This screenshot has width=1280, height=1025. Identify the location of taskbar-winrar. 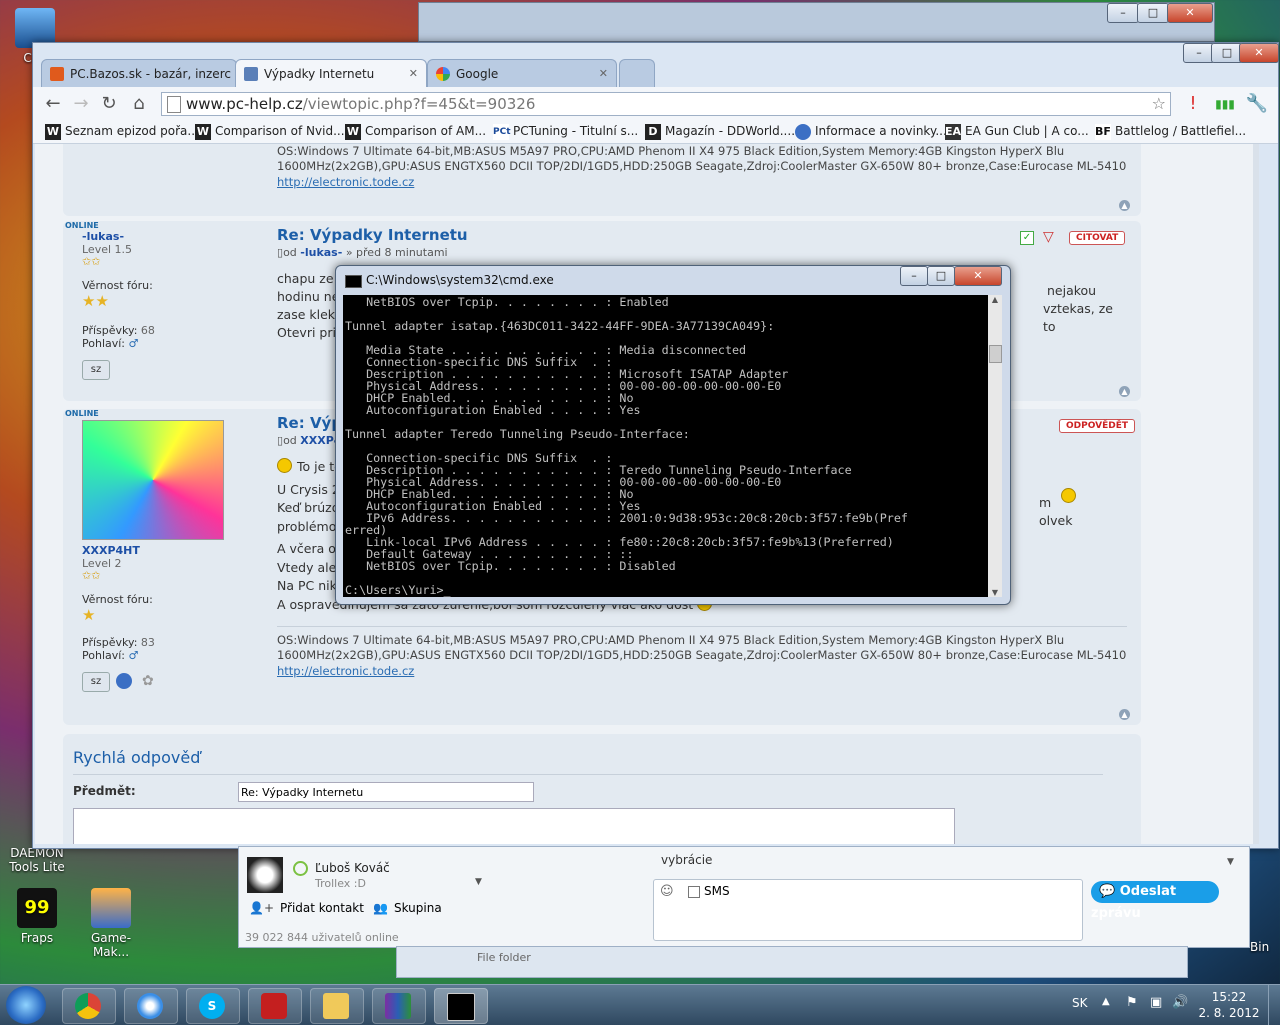
(399, 1006).